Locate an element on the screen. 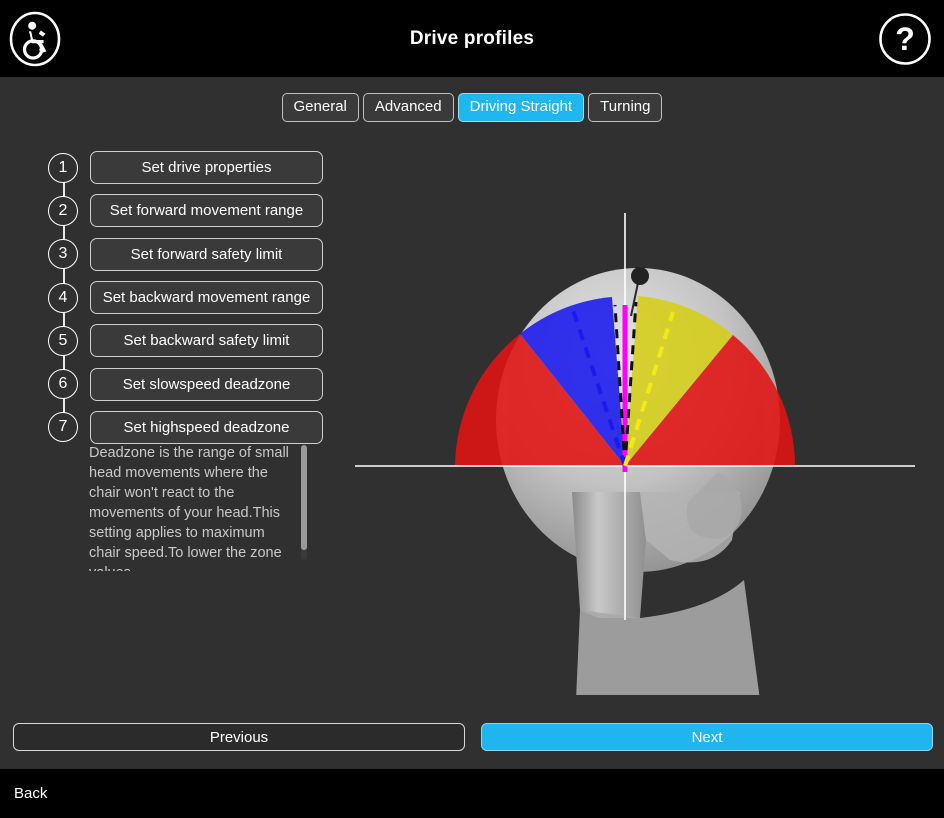  step-row: 5 Set backward safety limit is located at coordinates (185, 340).